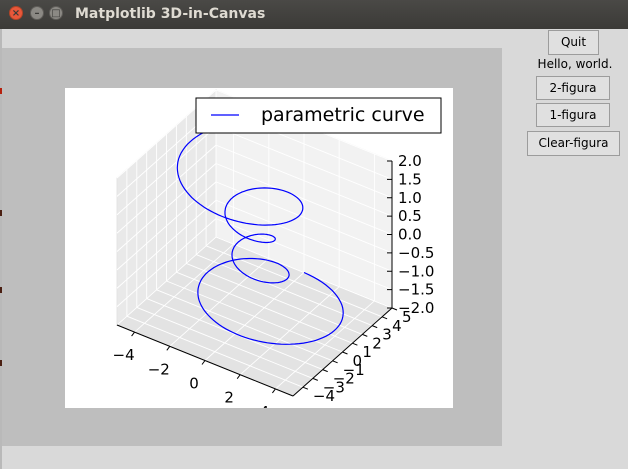  Describe the element at coordinates (159, 369) in the screenshot. I see `x-tick-label: −2` at that location.